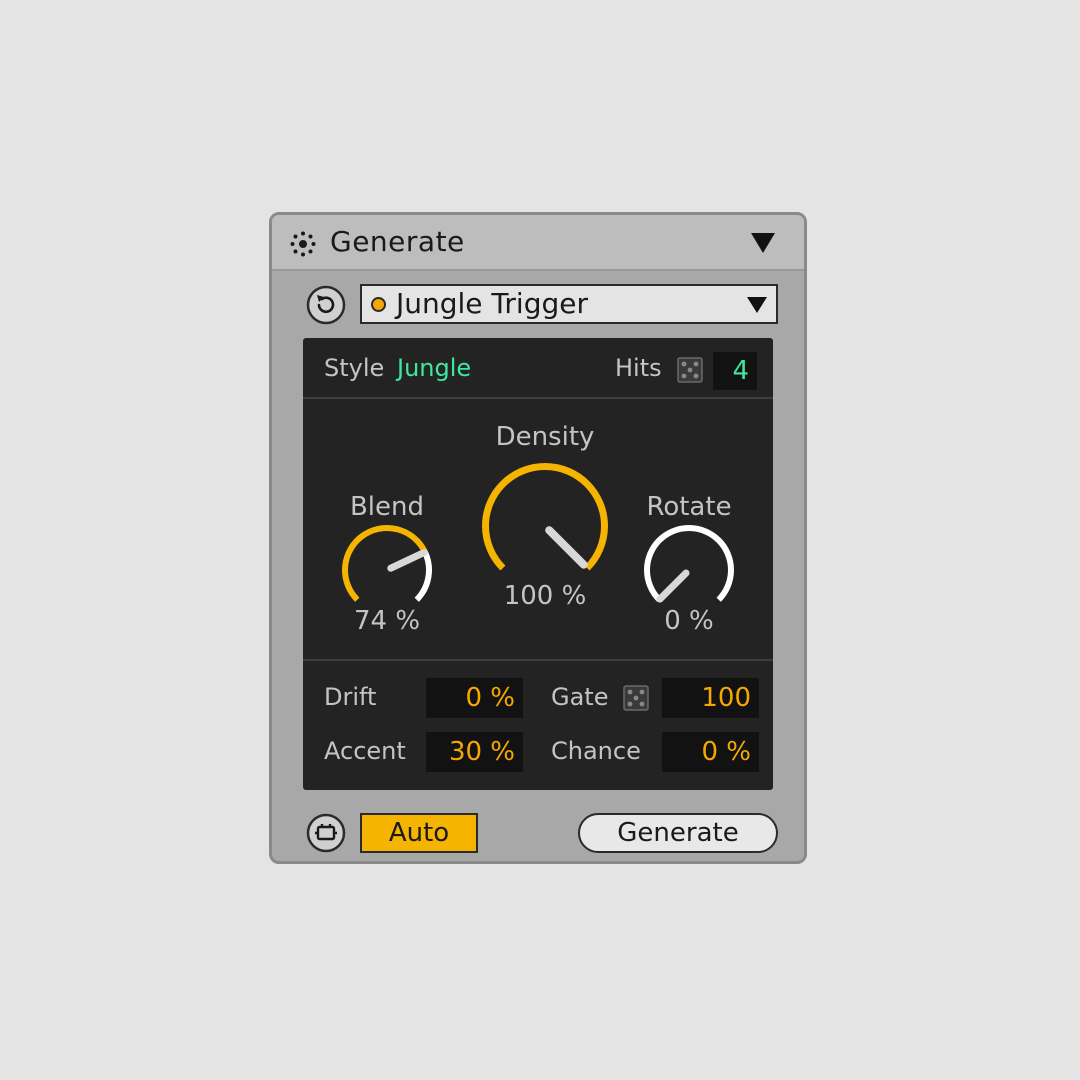 This screenshot has height=1080, width=1080. What do you see at coordinates (580, 697) in the screenshot?
I see `gate-label: Gate` at bounding box center [580, 697].